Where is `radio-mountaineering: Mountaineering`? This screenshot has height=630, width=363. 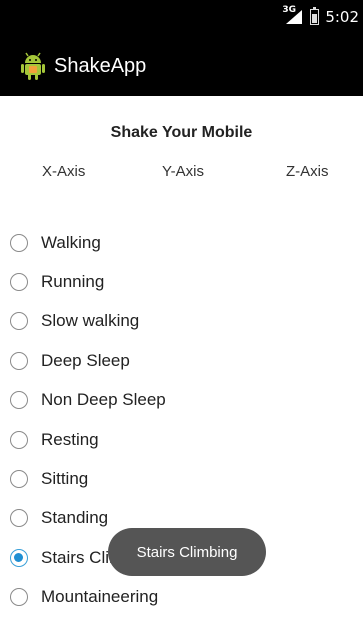 radio-mountaineering: Mountaineering is located at coordinates (88, 597).